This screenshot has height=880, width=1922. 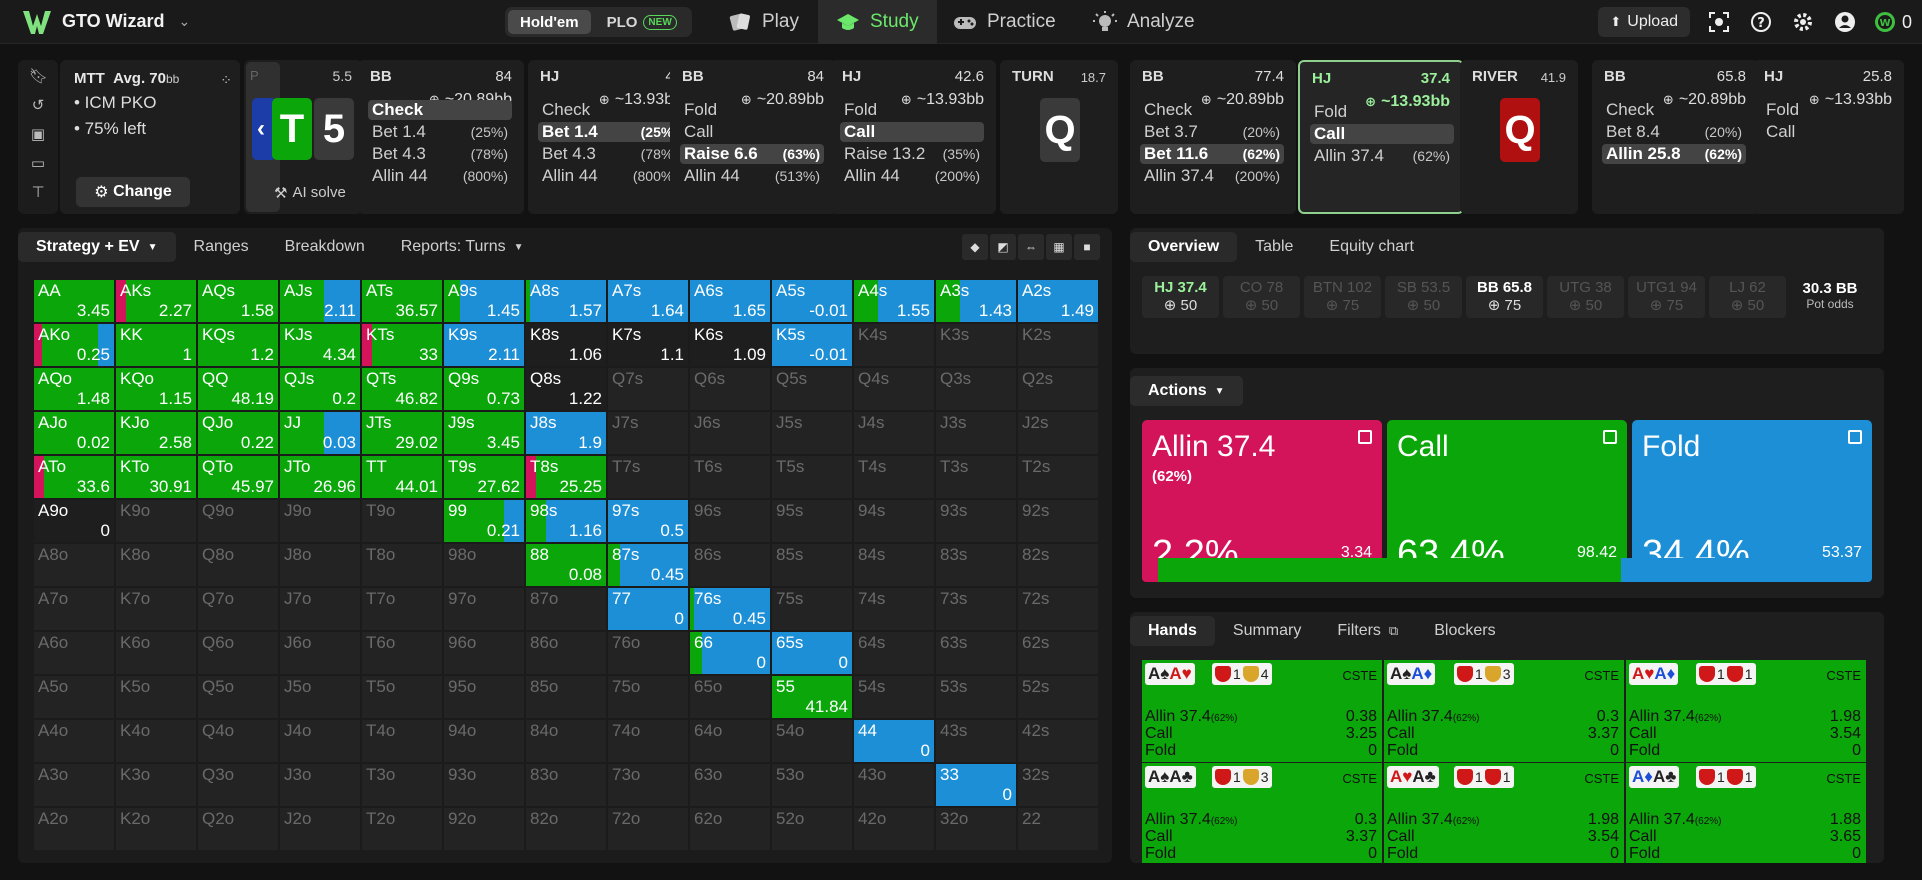 I want to click on hand-cell-64s: 64s, so click(x=894, y=653).